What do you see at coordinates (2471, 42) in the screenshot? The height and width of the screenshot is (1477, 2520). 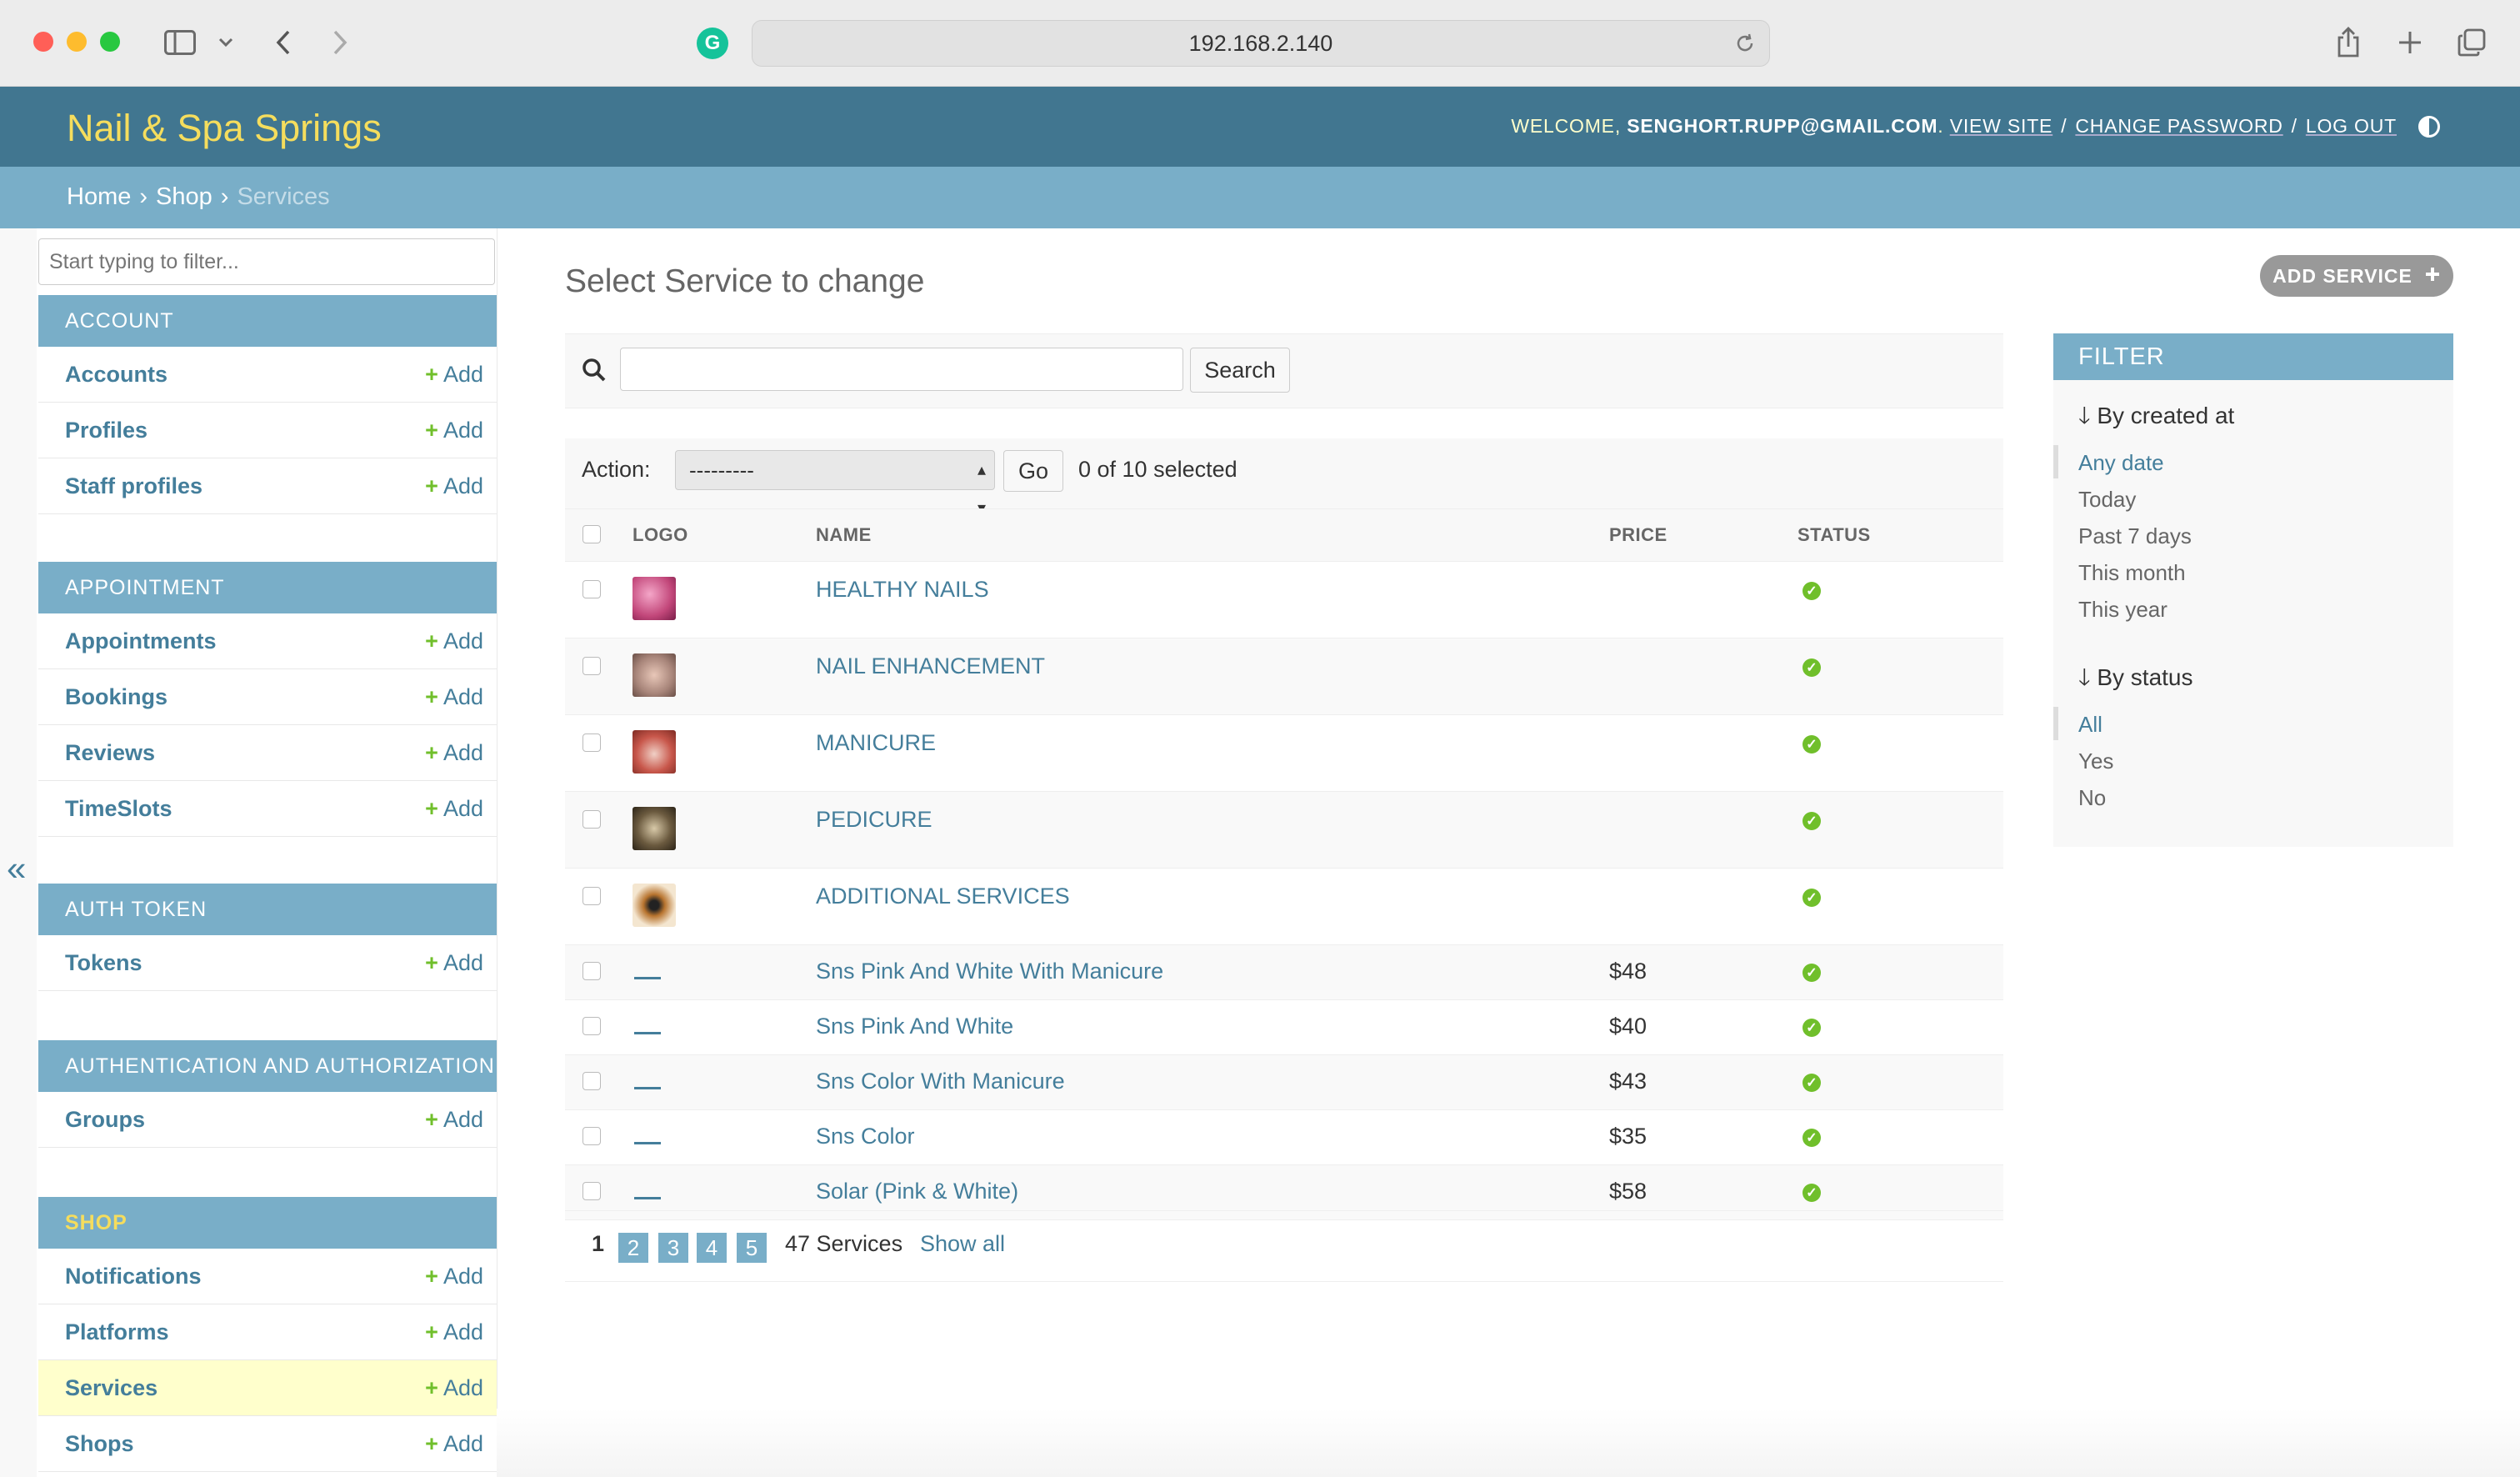 I see `tab-overview-icon` at bounding box center [2471, 42].